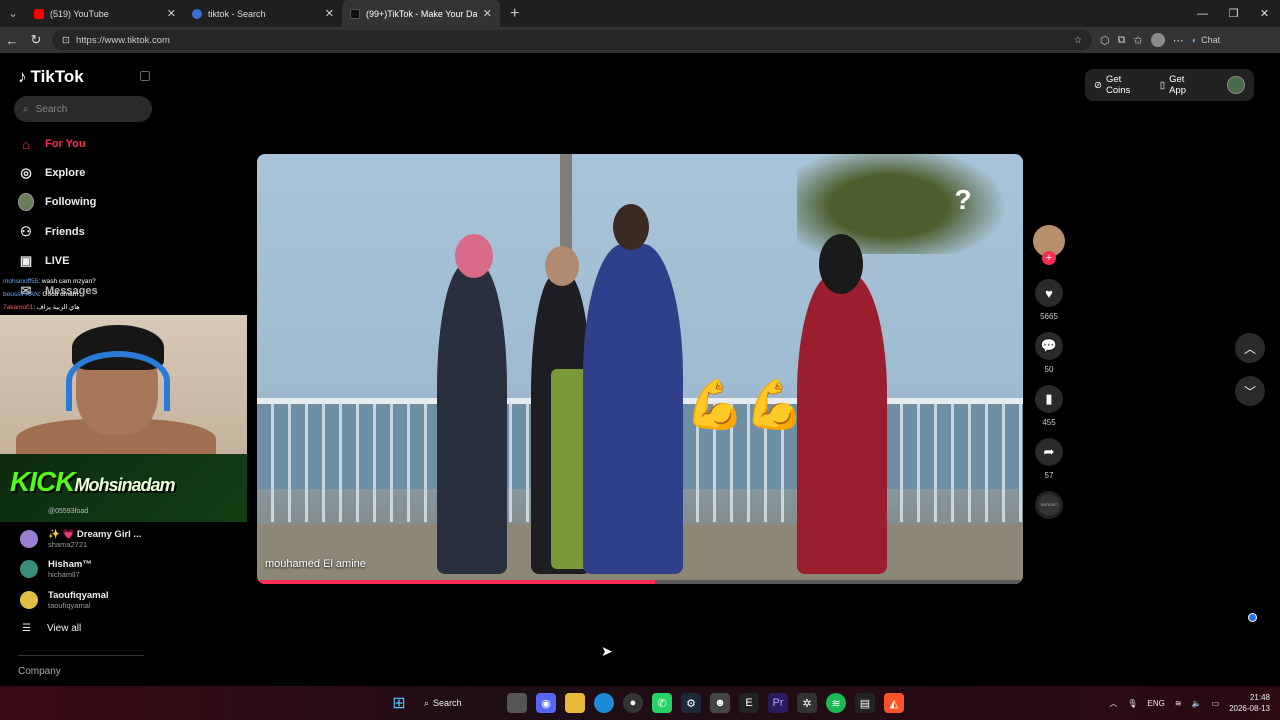 The height and width of the screenshot is (720, 1280). I want to click on following-account: ✨ 💗 Dreamy Girl ... shama2721, so click(80, 539).